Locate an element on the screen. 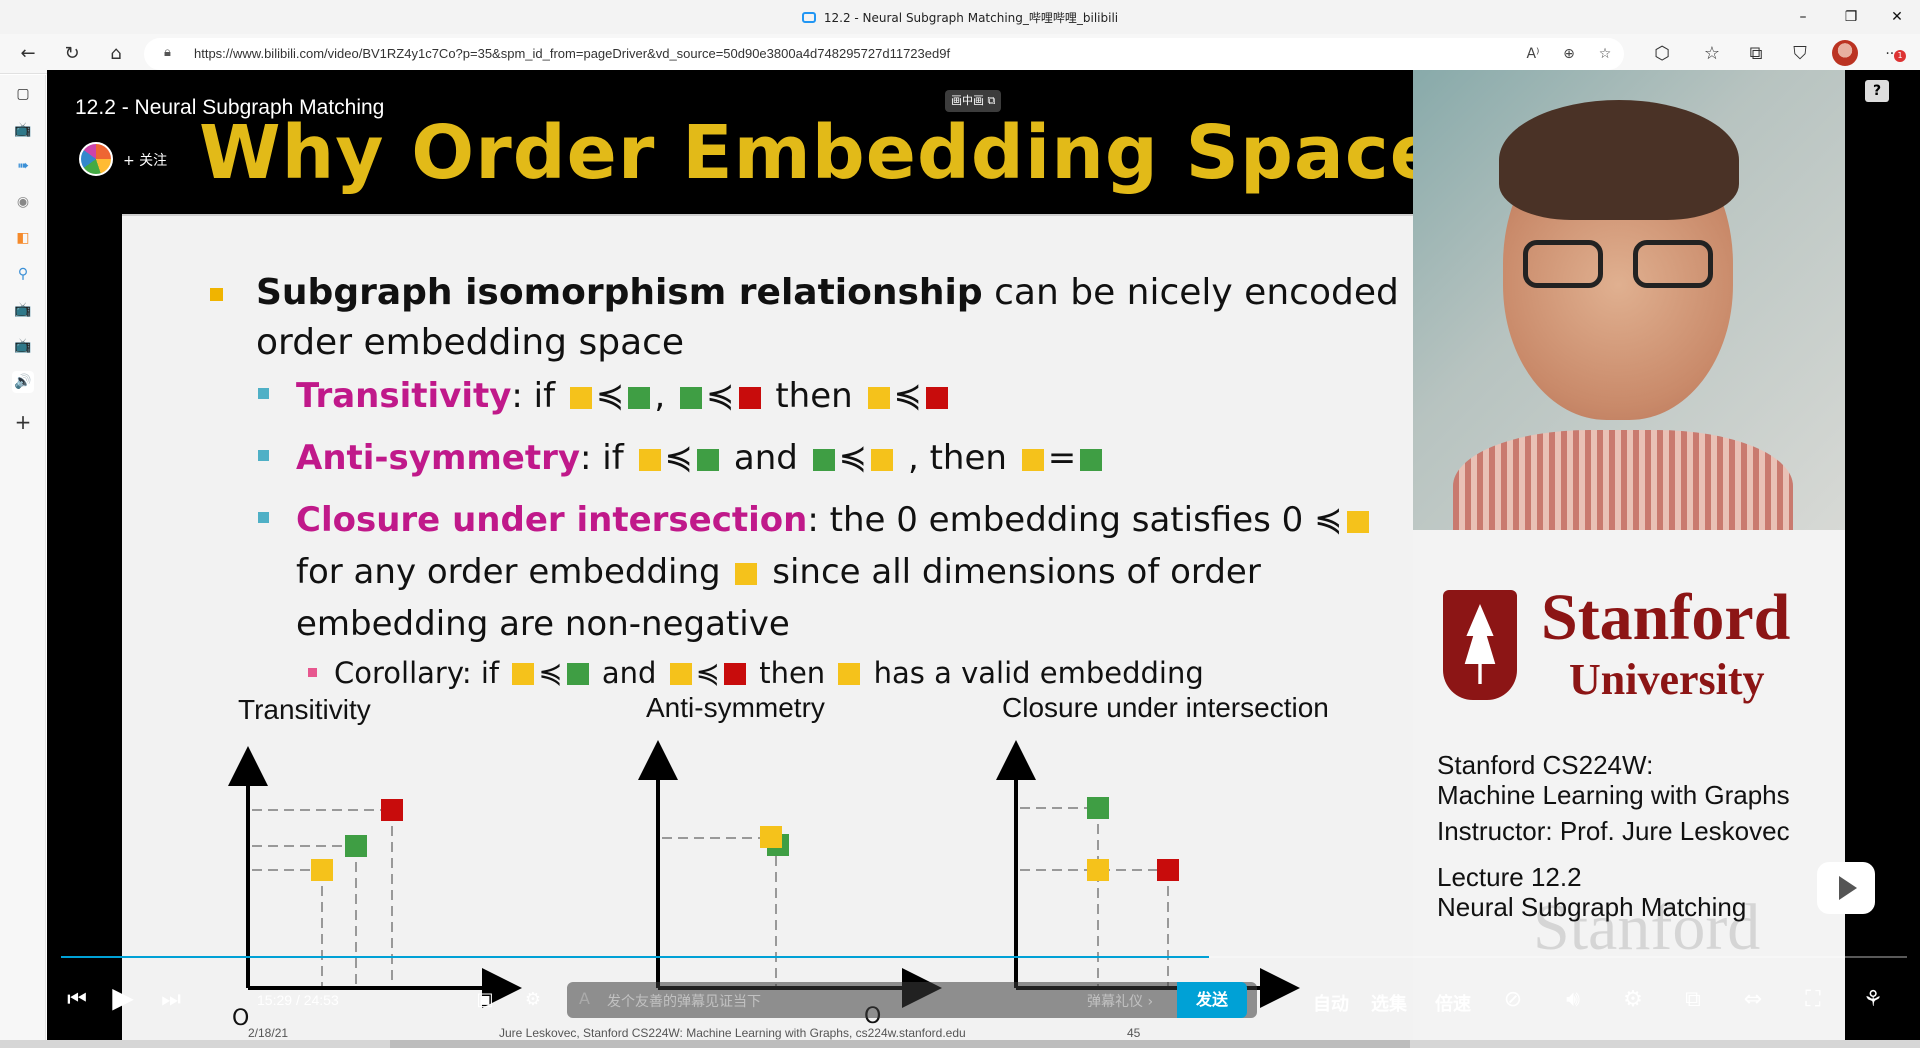 The height and width of the screenshot is (1048, 1920). page-scrollbar is located at coordinates (960, 1044).